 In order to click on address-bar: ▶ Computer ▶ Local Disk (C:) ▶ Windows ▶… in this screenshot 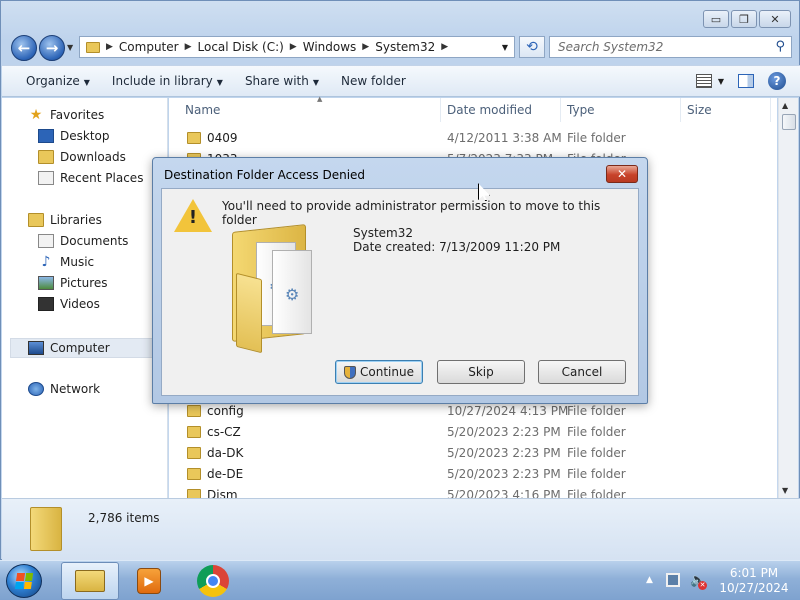, I will do `click(297, 47)`.